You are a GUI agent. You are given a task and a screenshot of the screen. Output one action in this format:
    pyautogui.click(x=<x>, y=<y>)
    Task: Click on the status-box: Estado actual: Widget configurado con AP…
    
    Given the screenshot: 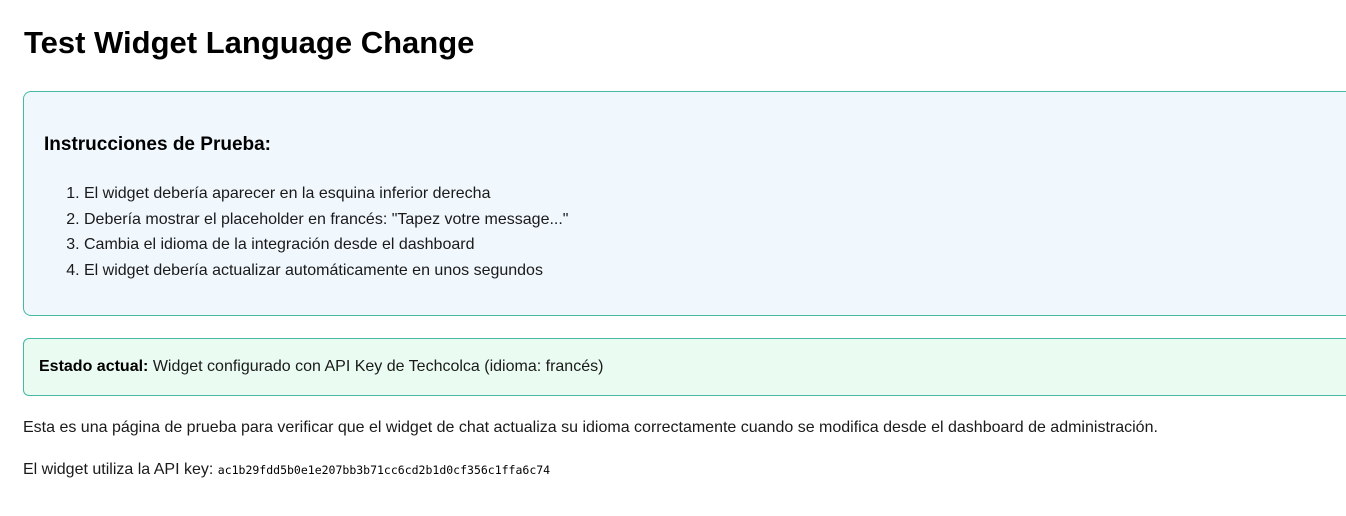 What is the action you would take?
    pyautogui.click(x=684, y=367)
    